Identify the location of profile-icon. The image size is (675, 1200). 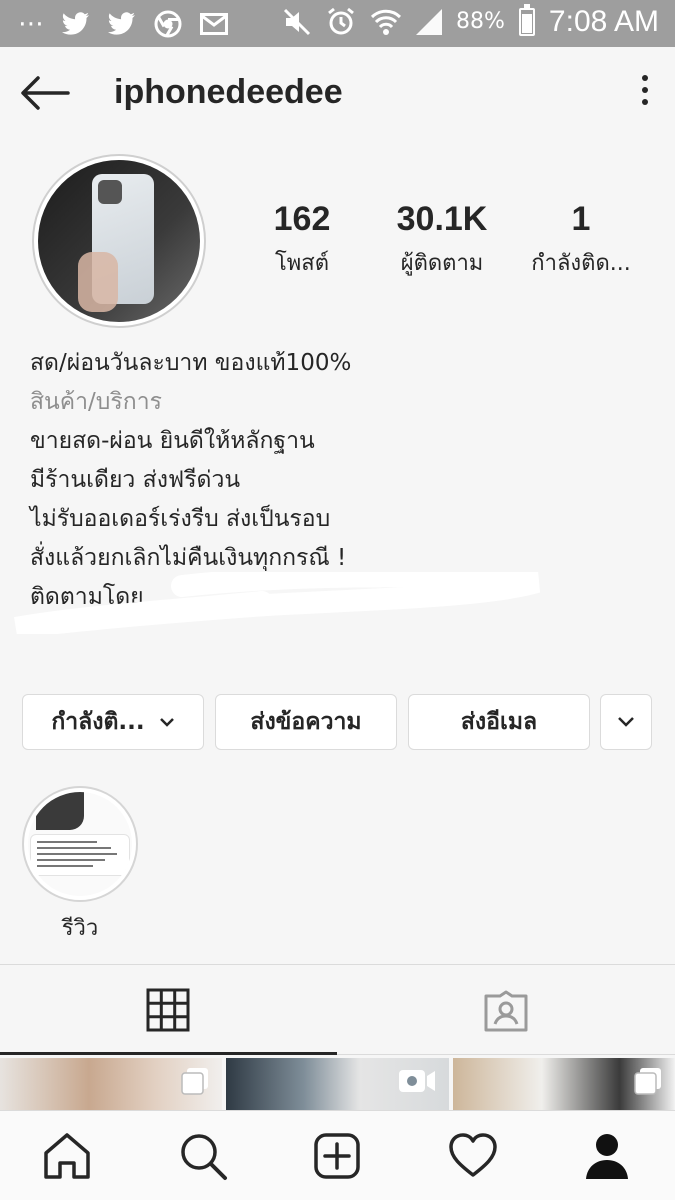
(607, 1156).